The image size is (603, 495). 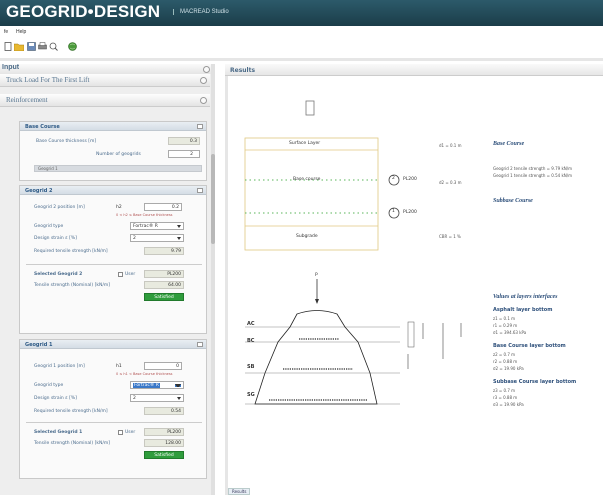 What do you see at coordinates (206, 69) in the screenshot?
I see `panel-pin-icon` at bounding box center [206, 69].